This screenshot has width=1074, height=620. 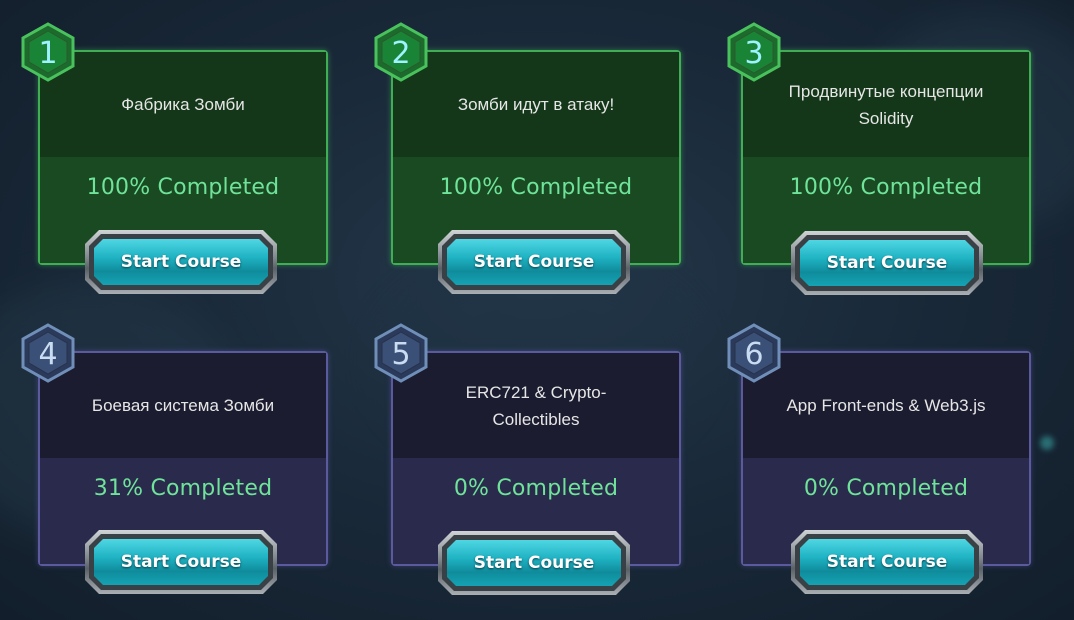 I want to click on course-card-header: Боевая система Зомби, so click(x=183, y=405).